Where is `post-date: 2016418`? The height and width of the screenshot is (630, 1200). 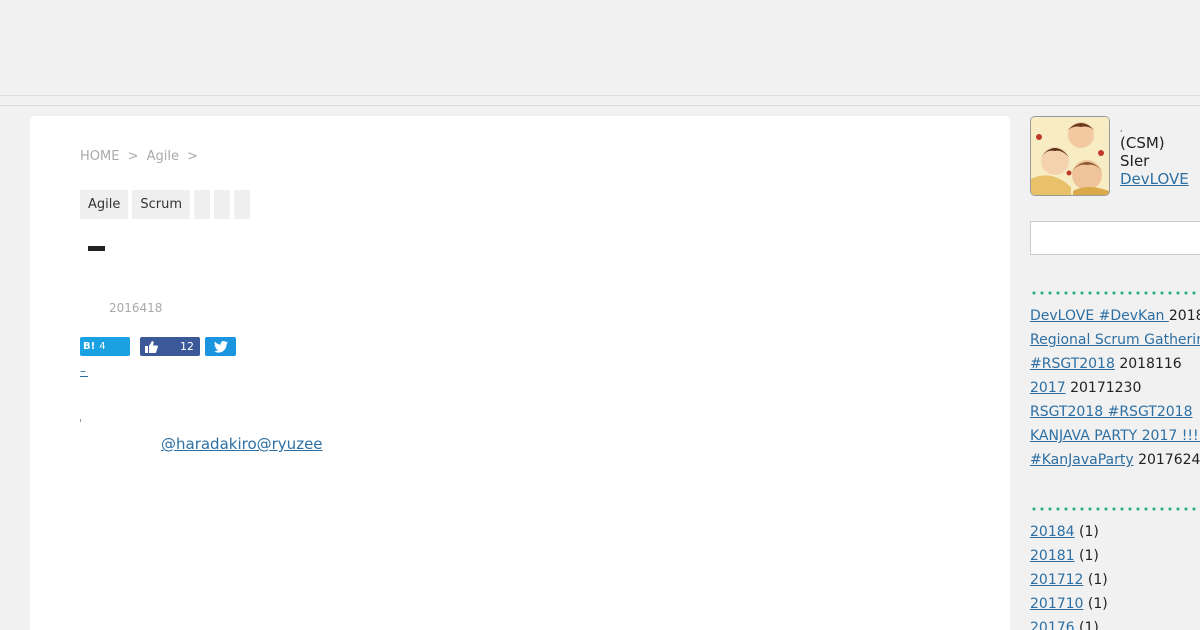 post-date: 2016418 is located at coordinates (136, 308).